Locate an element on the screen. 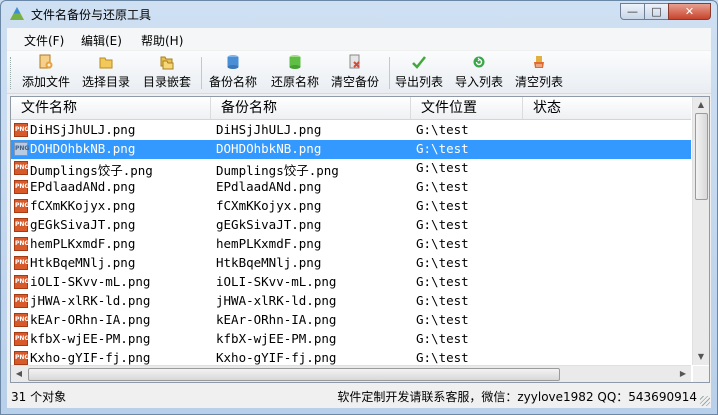 This screenshot has height=415, width=718. nested-directory-button: 目录嵌套 is located at coordinates (167, 73).